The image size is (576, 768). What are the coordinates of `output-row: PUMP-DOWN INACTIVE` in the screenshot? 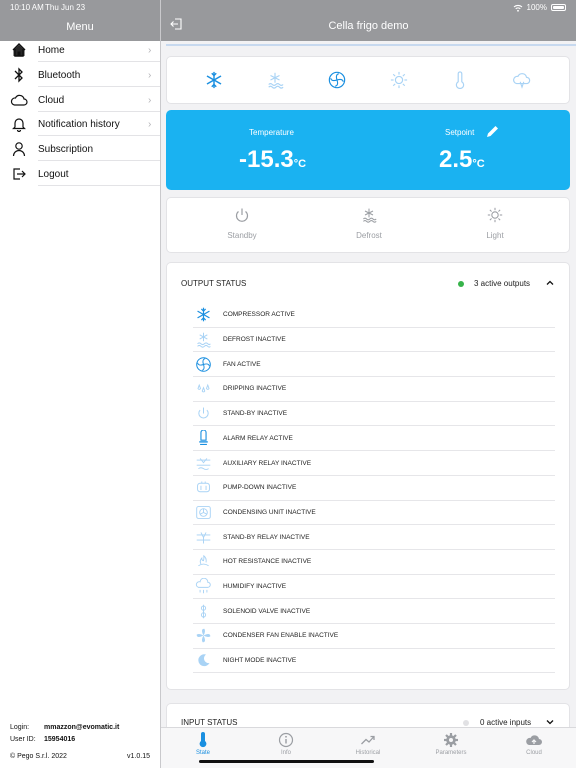 It's located at (374, 488).